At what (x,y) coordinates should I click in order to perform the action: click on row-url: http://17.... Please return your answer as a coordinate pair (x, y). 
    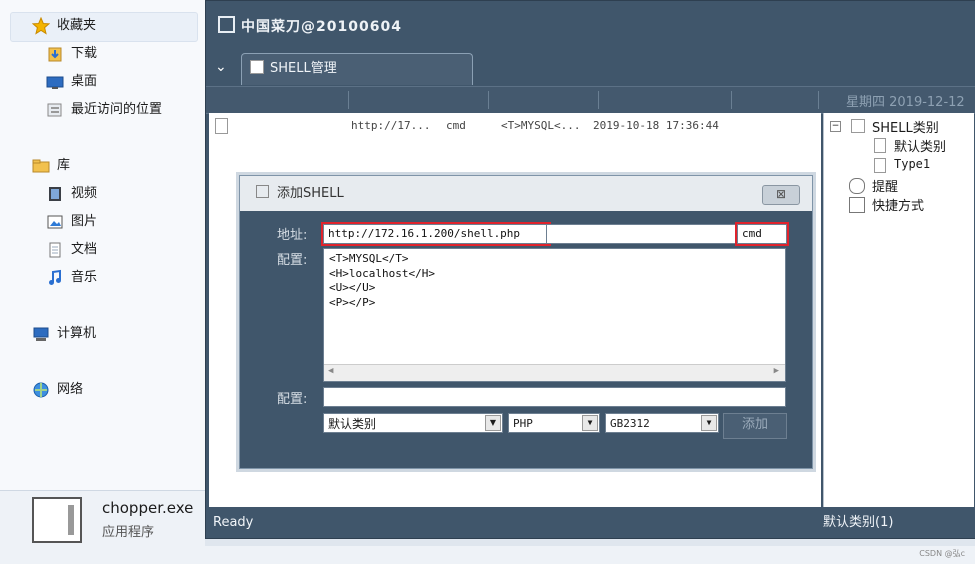
    Looking at the image, I should click on (390, 125).